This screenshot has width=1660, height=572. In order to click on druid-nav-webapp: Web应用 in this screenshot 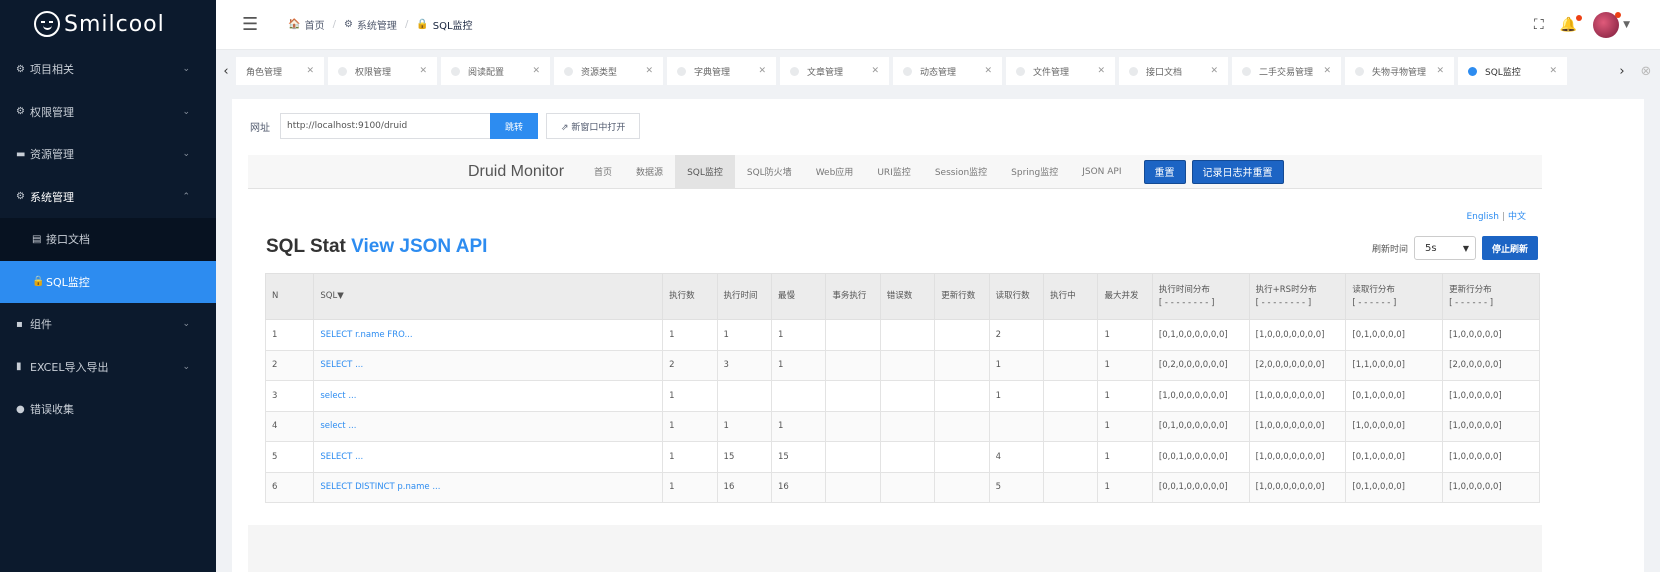, I will do `click(835, 172)`.